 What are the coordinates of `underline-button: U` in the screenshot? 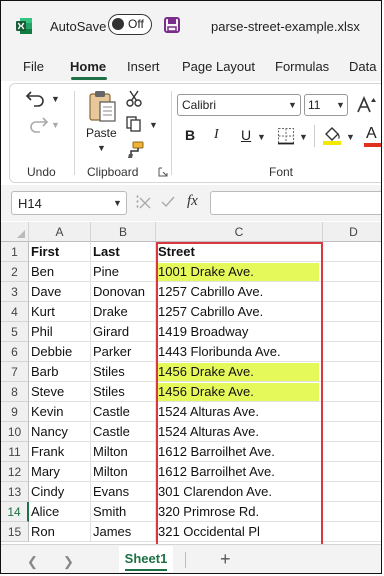 It's located at (246, 135).